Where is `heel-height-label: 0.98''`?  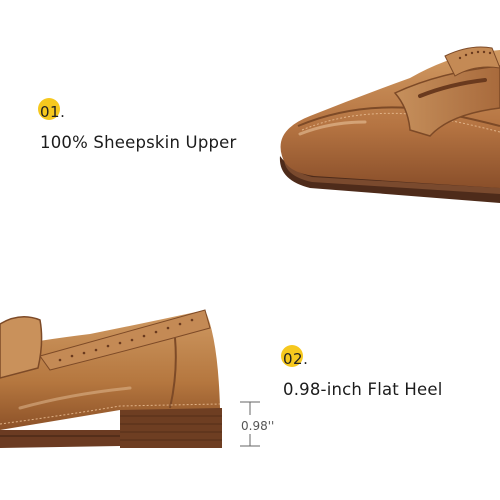
heel-height-label: 0.98'' is located at coordinates (258, 426).